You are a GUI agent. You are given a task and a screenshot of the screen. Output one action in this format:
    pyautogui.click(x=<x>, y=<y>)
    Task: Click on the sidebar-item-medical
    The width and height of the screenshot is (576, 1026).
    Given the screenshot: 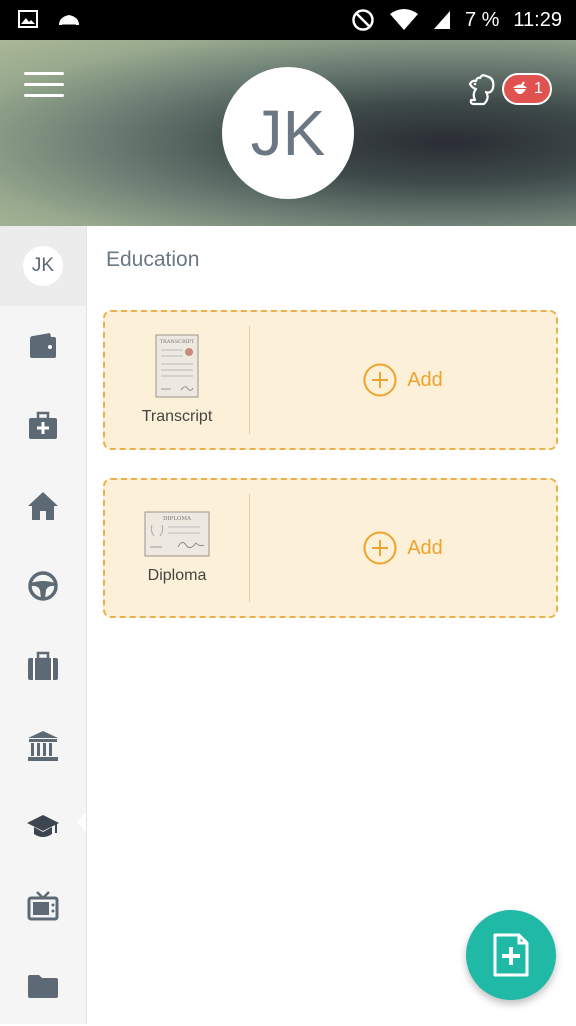 What is the action you would take?
    pyautogui.click(x=43, y=426)
    